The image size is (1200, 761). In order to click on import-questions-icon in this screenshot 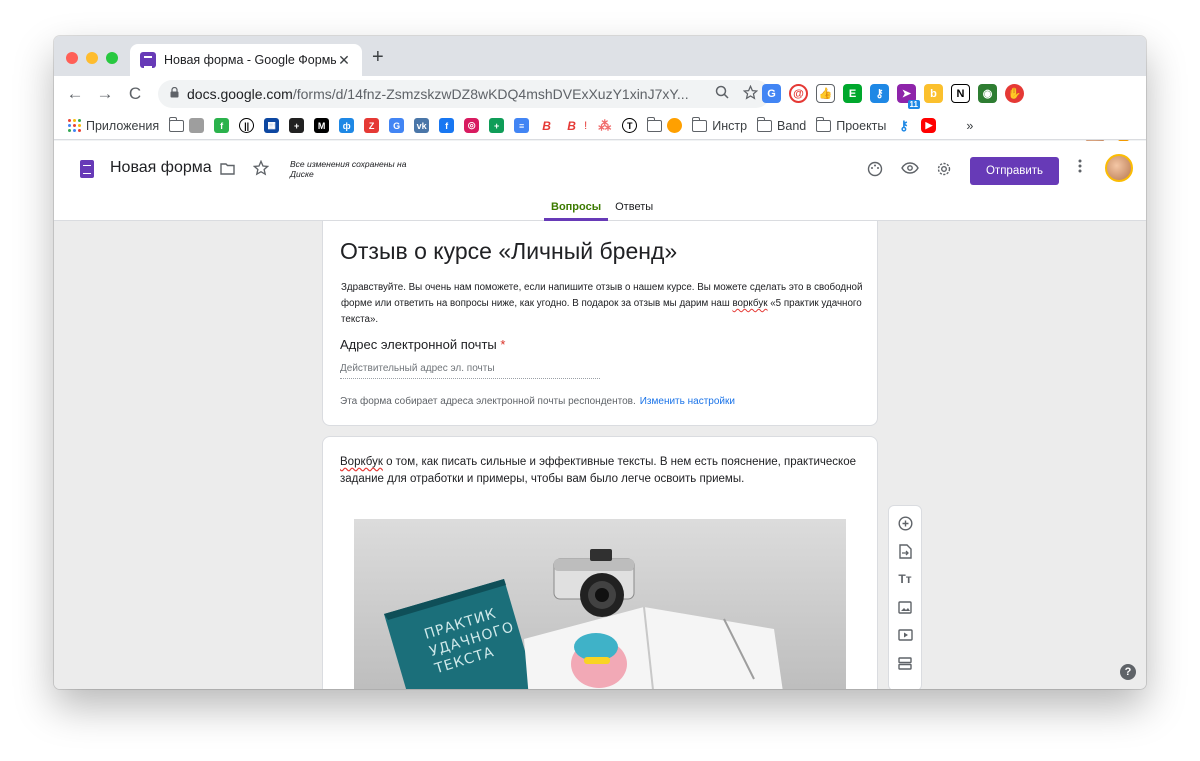, I will do `click(905, 551)`.